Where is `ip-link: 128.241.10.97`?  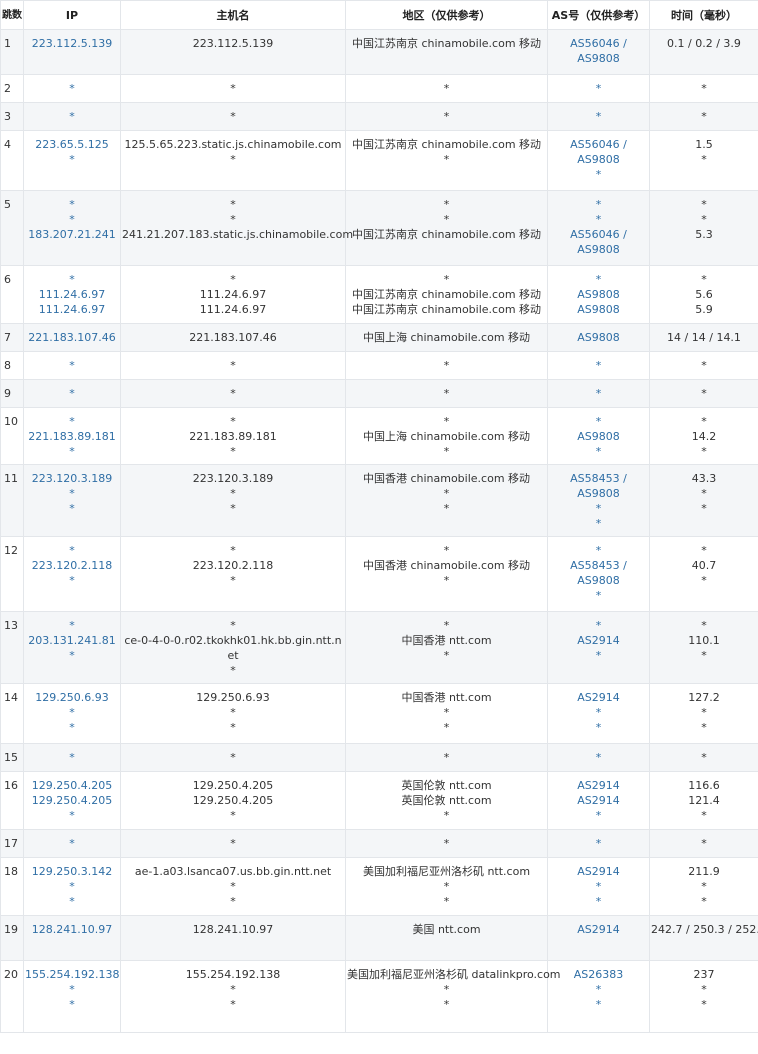
ip-link: 128.241.10.97 is located at coordinates (72, 929).